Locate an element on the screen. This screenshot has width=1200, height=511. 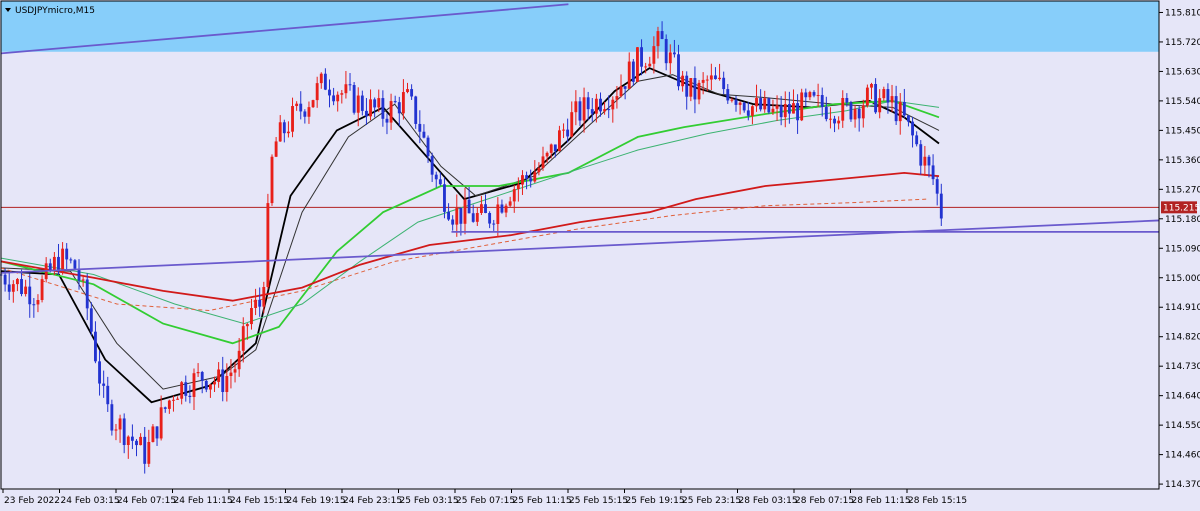
y-tick-label: 115.720 is located at coordinates (1182, 43).